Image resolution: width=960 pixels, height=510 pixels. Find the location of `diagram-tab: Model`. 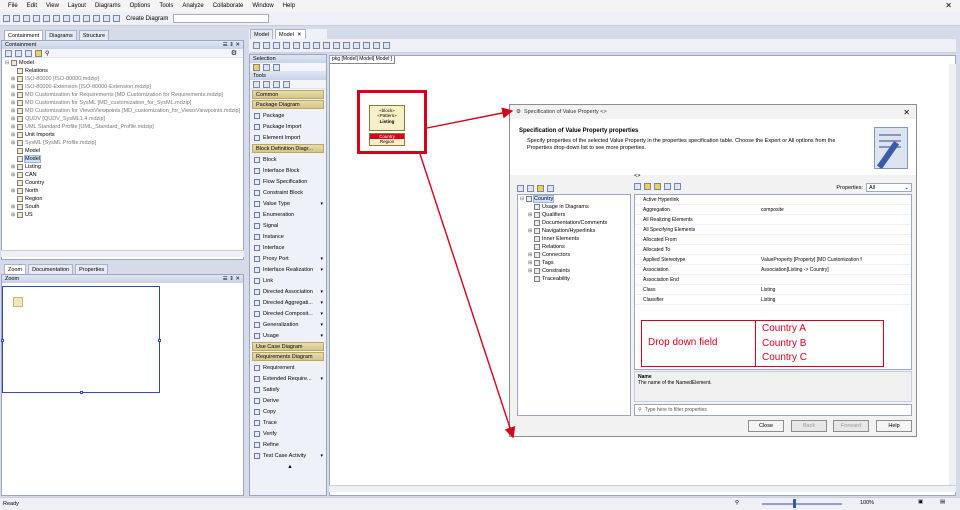

diagram-tab: Model is located at coordinates (261, 34).